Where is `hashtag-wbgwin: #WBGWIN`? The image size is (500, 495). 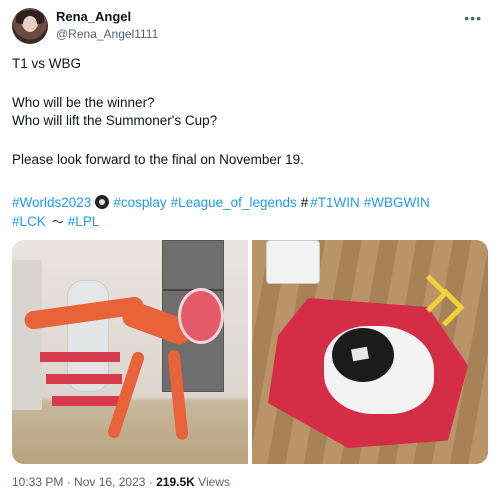 hashtag-wbgwin: #WBGWIN is located at coordinates (397, 202).